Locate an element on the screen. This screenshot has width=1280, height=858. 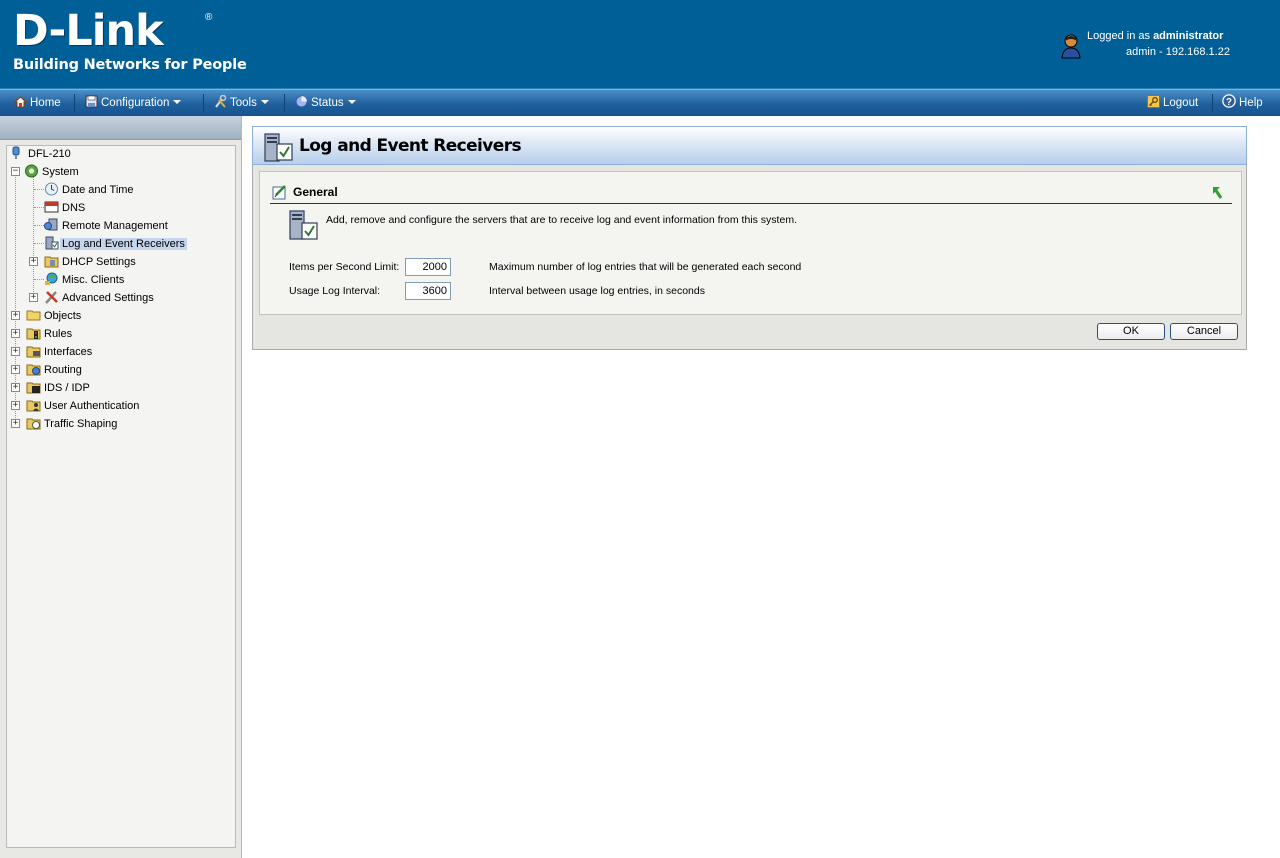
items-per-second-label: Items per Second Limit: is located at coordinates (344, 267).